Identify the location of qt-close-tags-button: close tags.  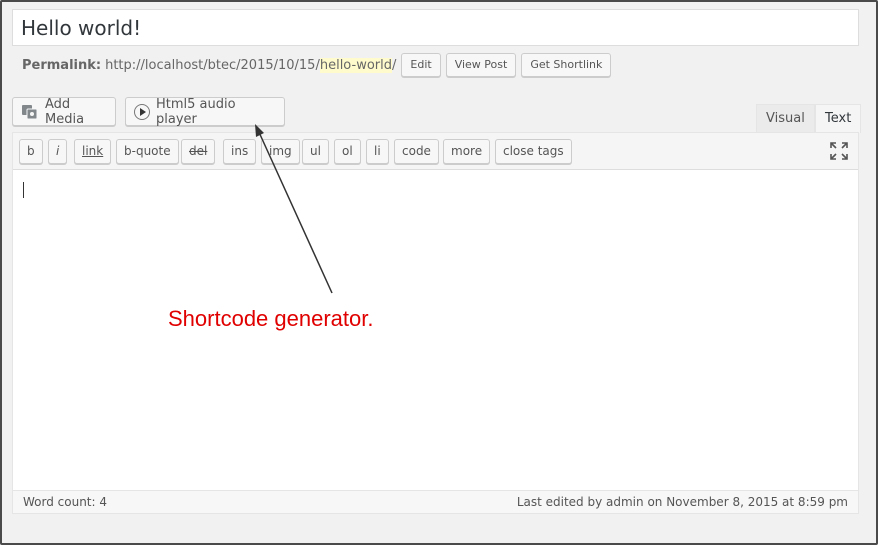
(533, 151).